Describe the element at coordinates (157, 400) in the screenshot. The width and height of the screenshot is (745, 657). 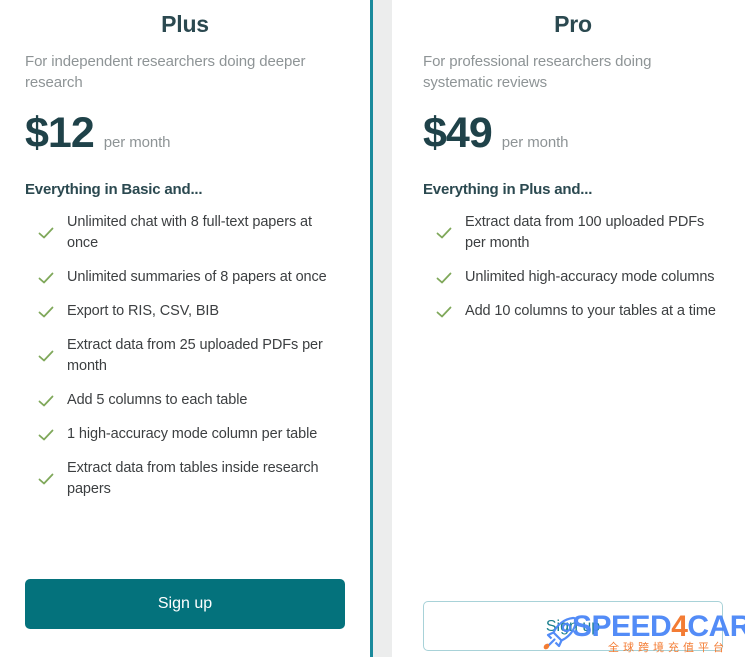
I see `feature-text: Add 5 columns to each table` at that location.